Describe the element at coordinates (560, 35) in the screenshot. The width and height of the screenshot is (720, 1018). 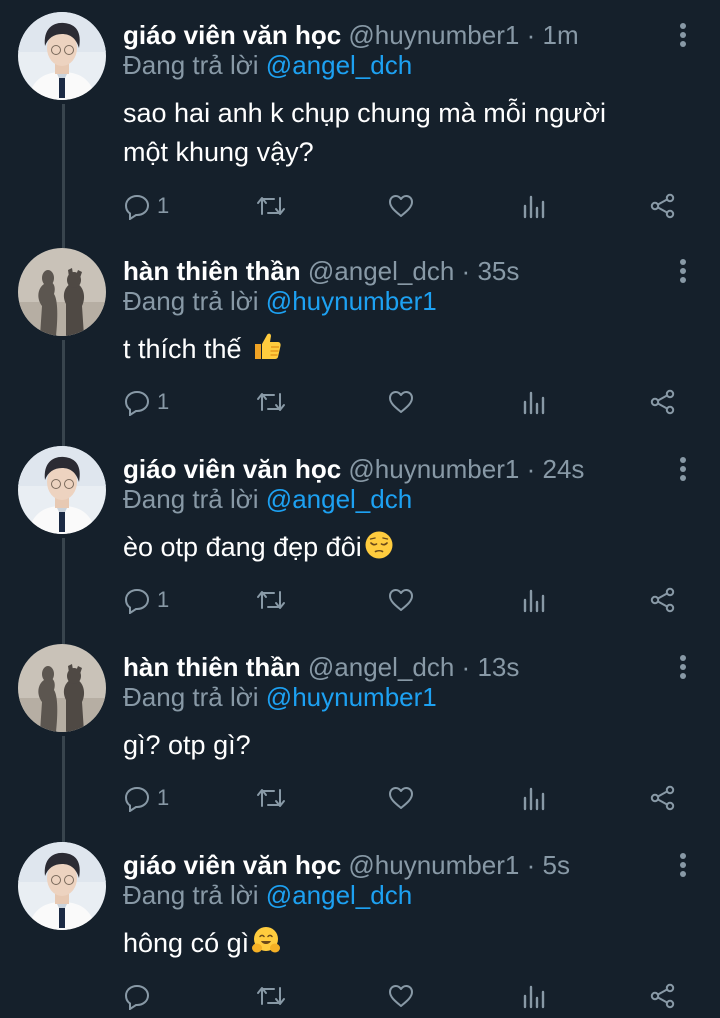
I see `timestamp: 1m` at that location.